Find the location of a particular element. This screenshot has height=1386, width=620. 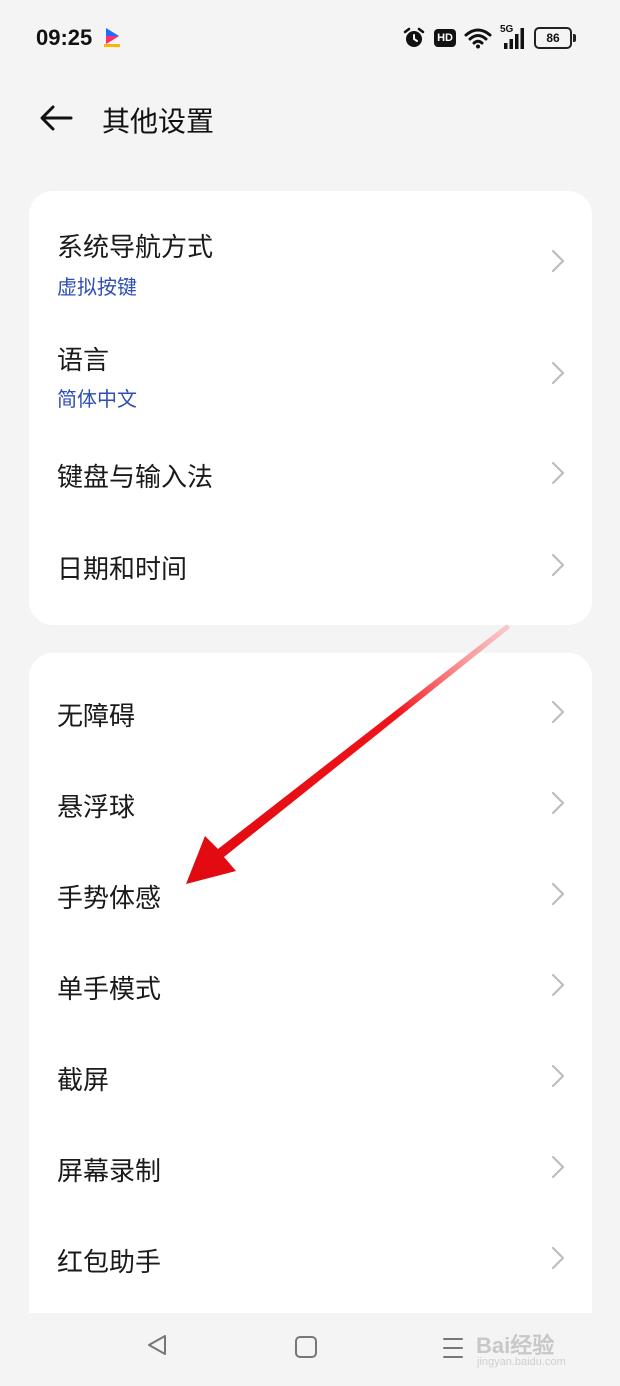

setting-item-label: 悬浮球 is located at coordinates (96, 808).